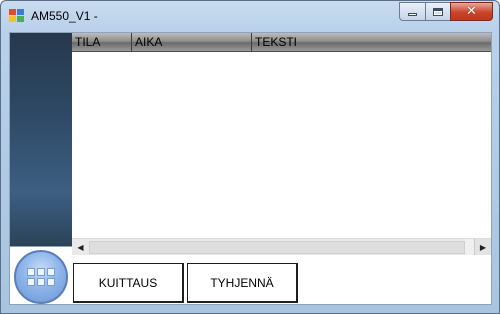  Describe the element at coordinates (41, 139) in the screenshot. I see `side-panel` at that location.